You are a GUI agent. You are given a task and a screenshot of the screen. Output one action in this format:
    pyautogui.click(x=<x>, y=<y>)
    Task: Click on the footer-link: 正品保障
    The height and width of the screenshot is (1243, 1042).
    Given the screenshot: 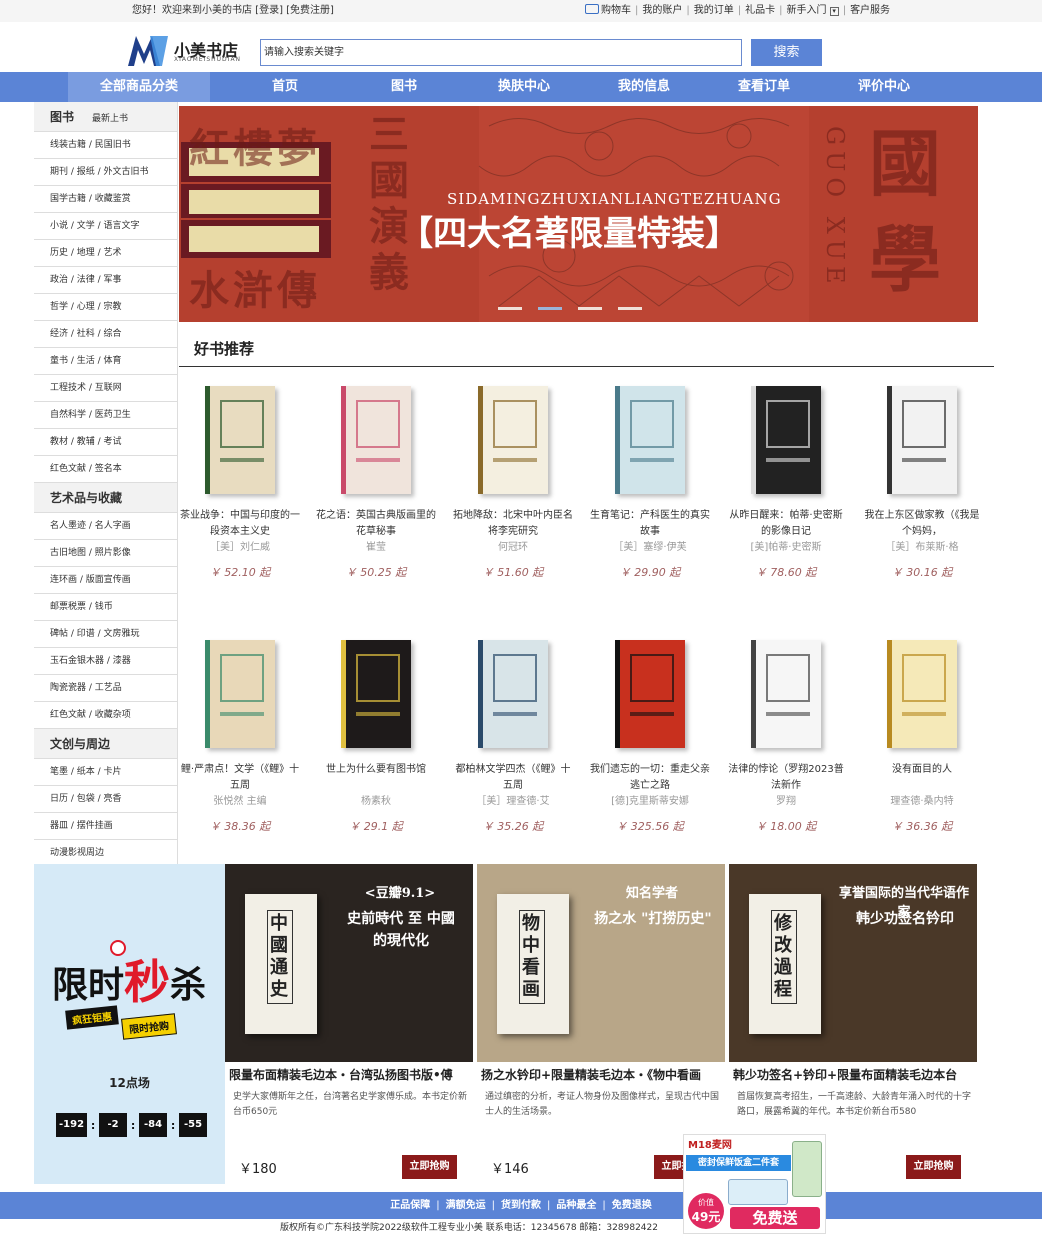 What is the action you would take?
    pyautogui.click(x=410, y=1205)
    